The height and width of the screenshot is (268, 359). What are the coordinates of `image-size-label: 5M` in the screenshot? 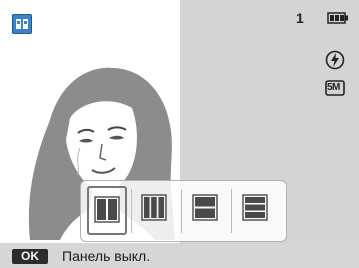 It's located at (333, 87).